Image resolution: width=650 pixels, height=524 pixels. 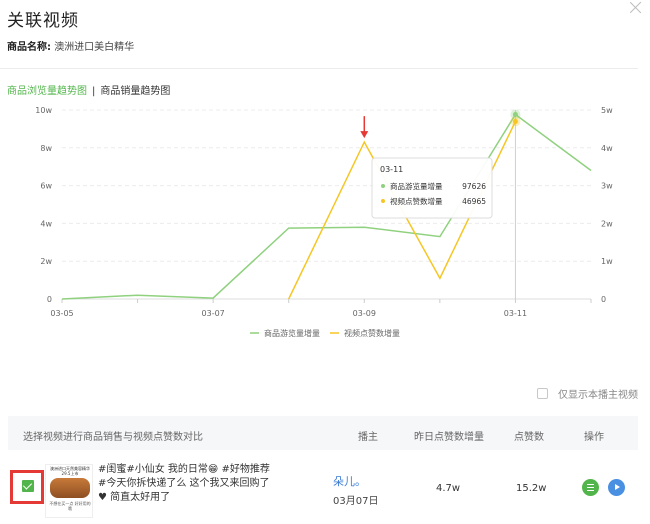 I want to click on table-header: 选择视频进行商品销售与视频点赞数对比 播主 昨日点赞数增量 点赞数 操作, so click(x=323, y=433).